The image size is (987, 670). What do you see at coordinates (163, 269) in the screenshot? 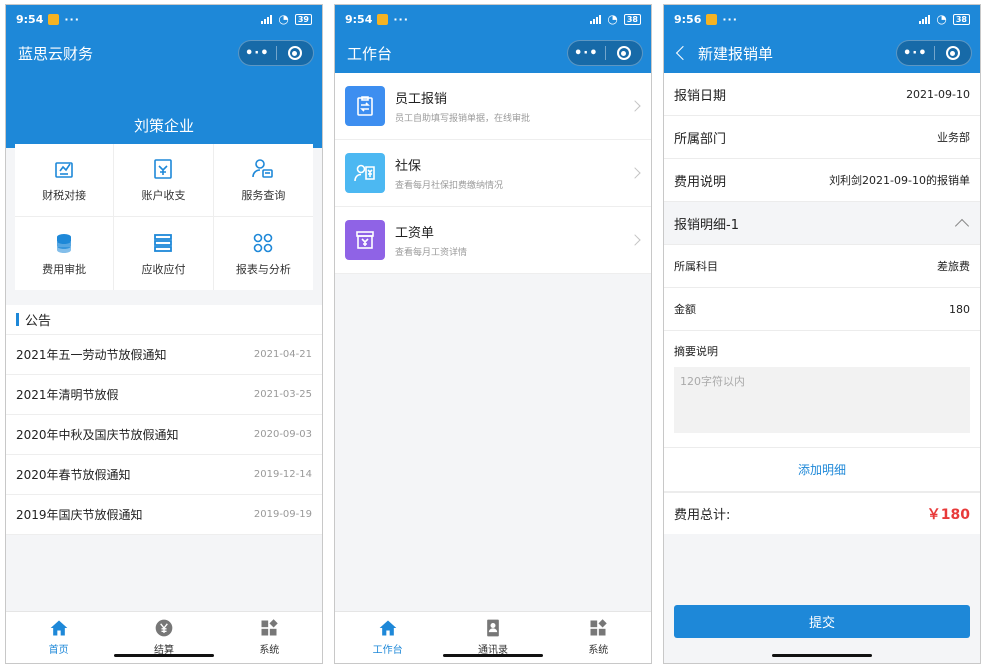
I see `grid-label: 应收应付` at bounding box center [163, 269].